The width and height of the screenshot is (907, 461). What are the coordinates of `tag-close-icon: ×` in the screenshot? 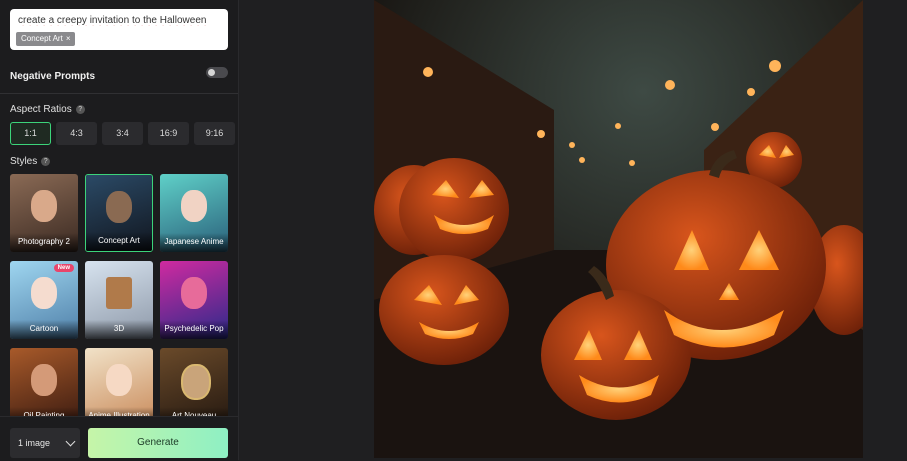 It's located at (68, 38).